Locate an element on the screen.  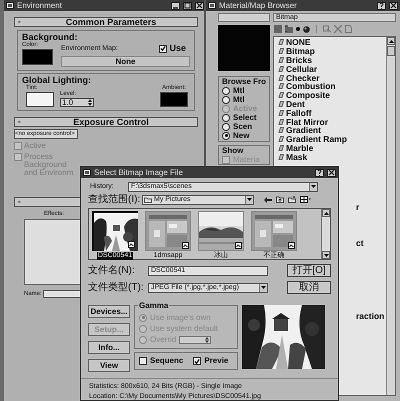
list-item: Composite is located at coordinates (332, 95).